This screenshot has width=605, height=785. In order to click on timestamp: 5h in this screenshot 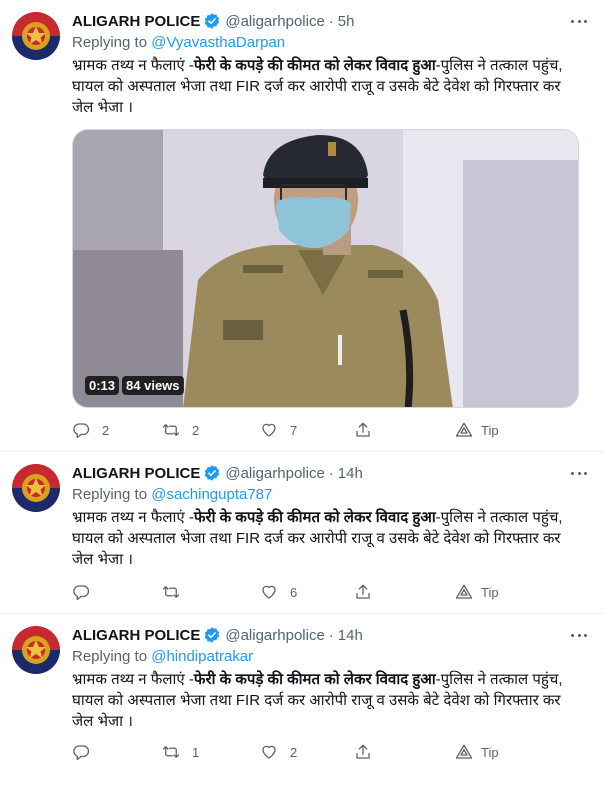, I will do `click(346, 21)`.